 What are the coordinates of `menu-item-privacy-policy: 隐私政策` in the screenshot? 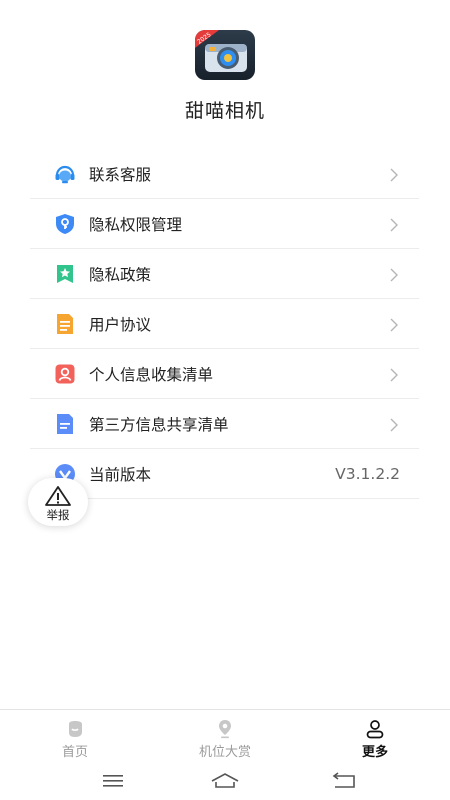 It's located at (224, 274).